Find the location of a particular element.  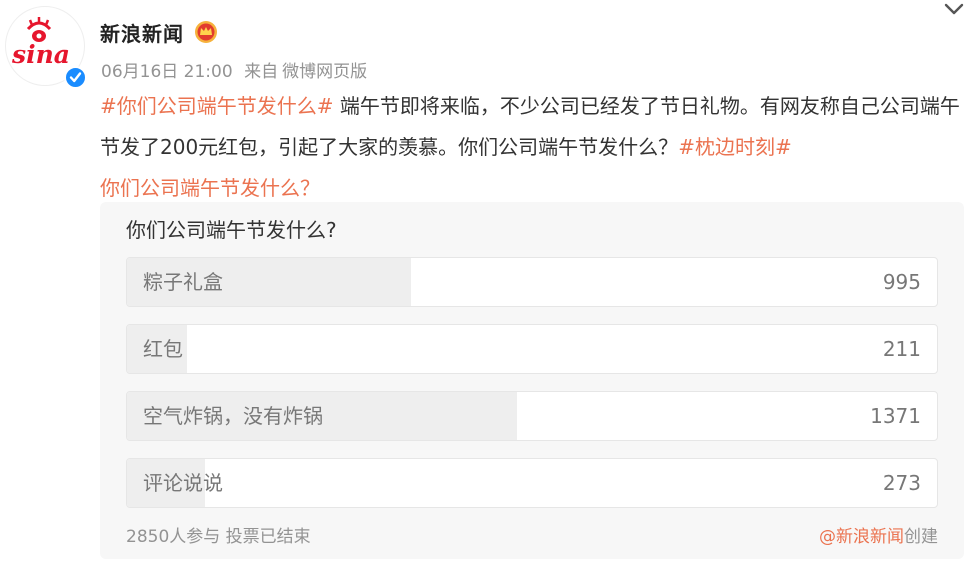

verified-badge-icon is located at coordinates (75, 77).